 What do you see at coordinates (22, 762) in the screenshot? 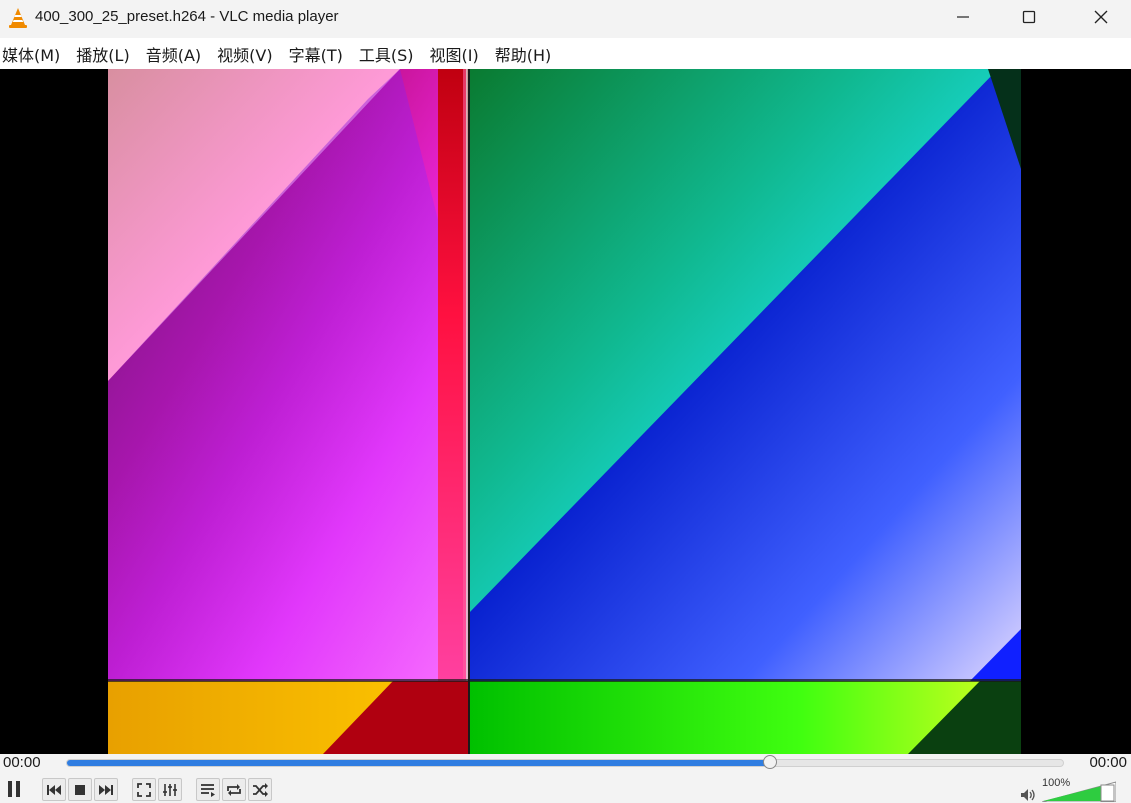
I see `elapsed-time: 00:00` at bounding box center [22, 762].